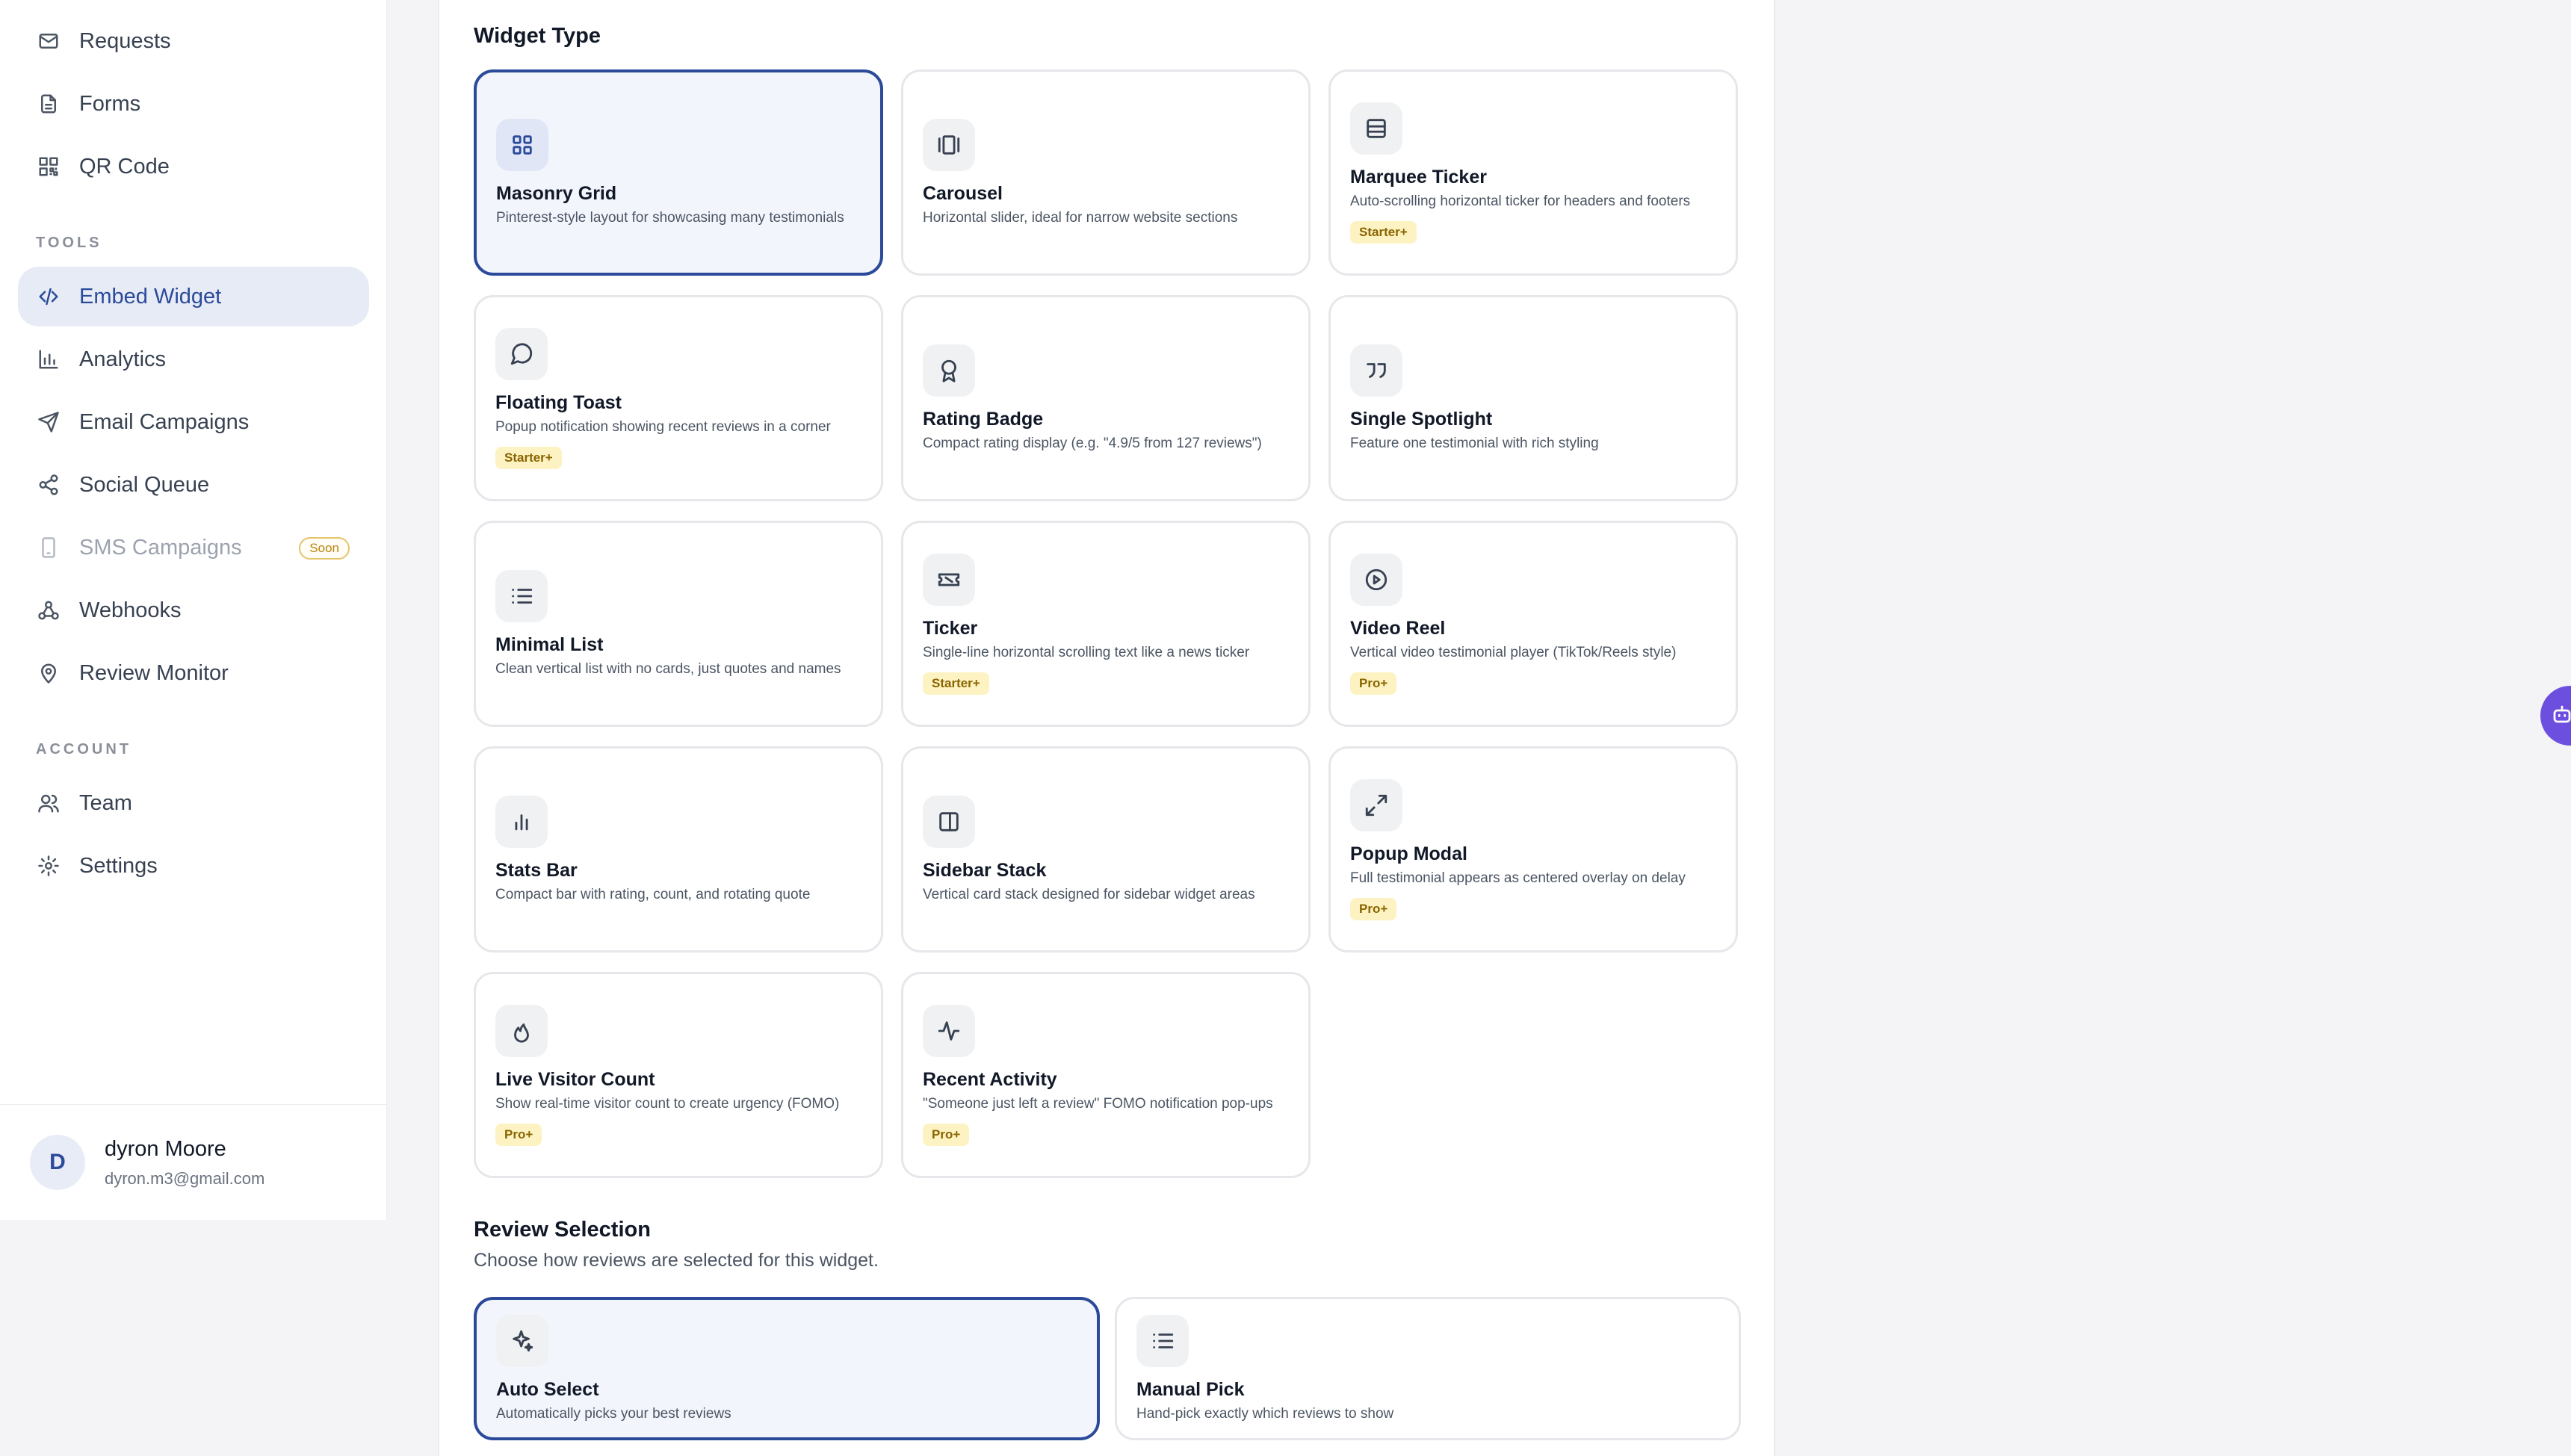 Image resolution: width=2571 pixels, height=1456 pixels. What do you see at coordinates (550, 644) in the screenshot?
I see `option-title: Minimal List` at bounding box center [550, 644].